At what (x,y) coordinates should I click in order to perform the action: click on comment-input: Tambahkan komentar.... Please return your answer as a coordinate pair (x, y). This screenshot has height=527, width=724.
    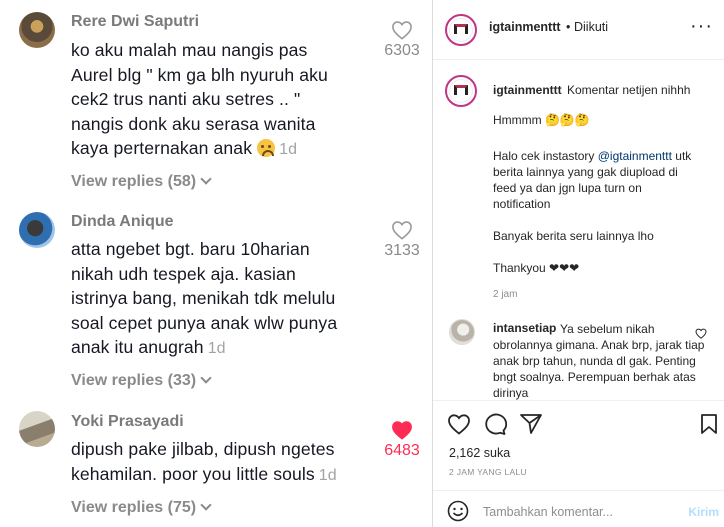
    Looking at the image, I should click on (548, 512).